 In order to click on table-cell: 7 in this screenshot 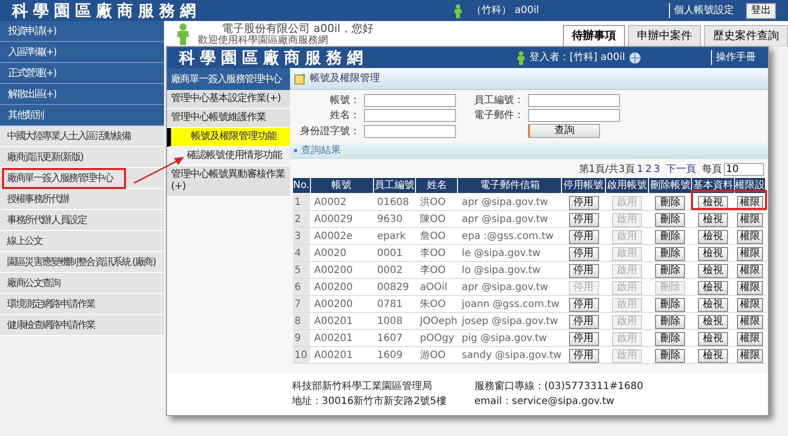, I will do `click(297, 304)`.